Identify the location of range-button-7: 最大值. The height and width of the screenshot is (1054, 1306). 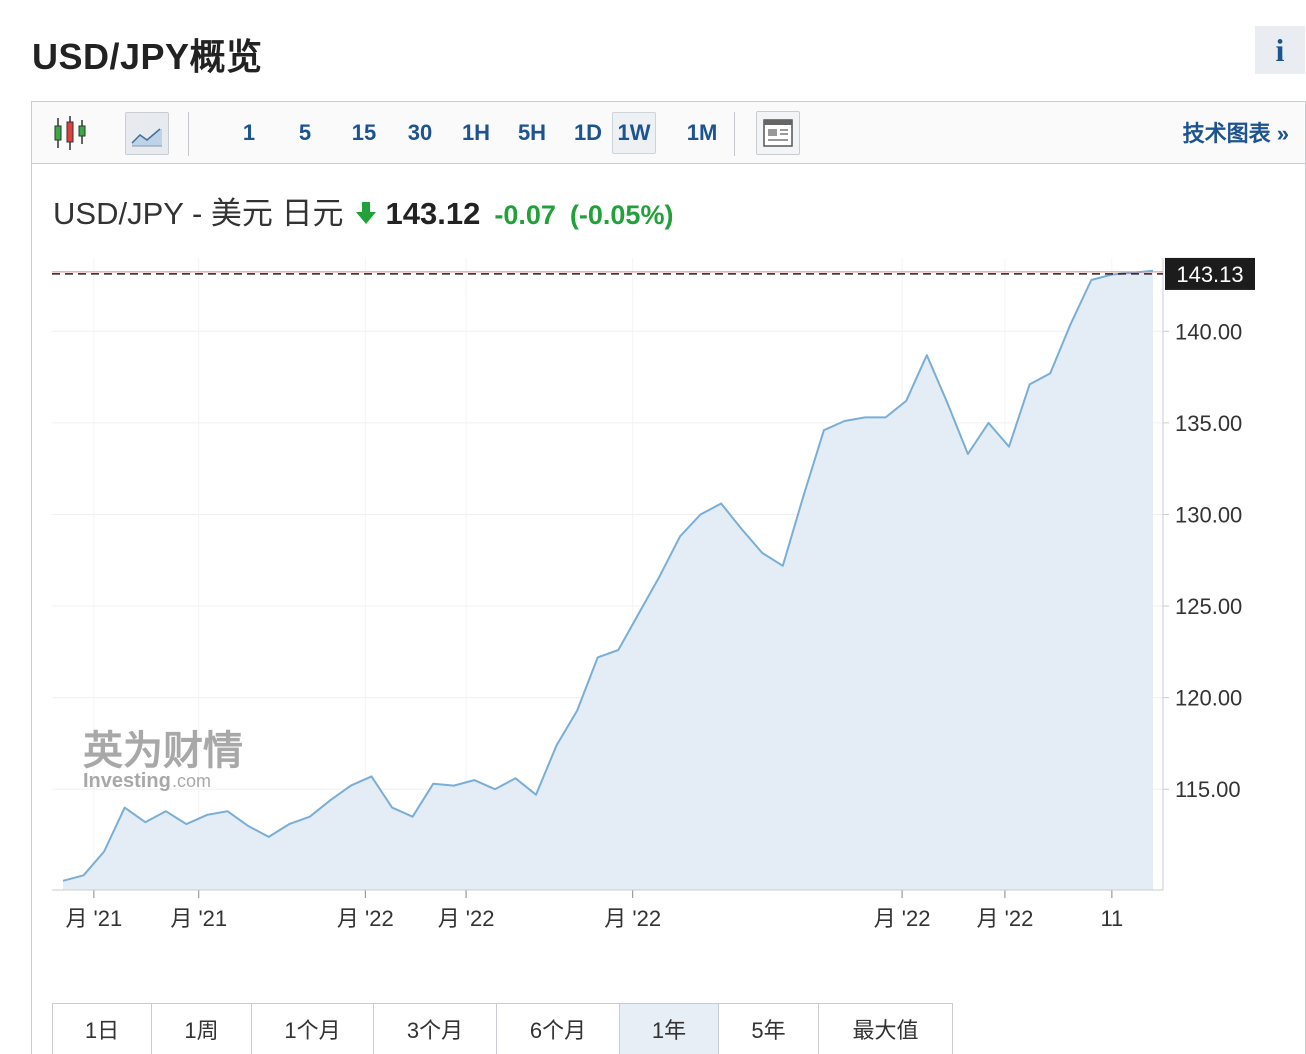
(885, 1029).